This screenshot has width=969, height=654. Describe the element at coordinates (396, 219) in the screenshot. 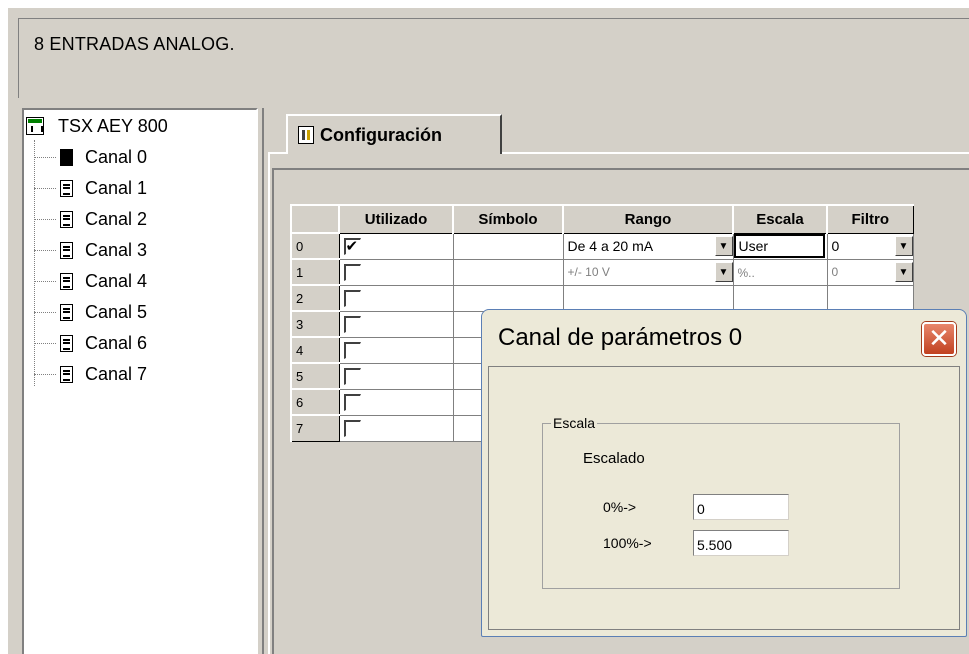

I see `header-utilizado: Utilizado` at that location.